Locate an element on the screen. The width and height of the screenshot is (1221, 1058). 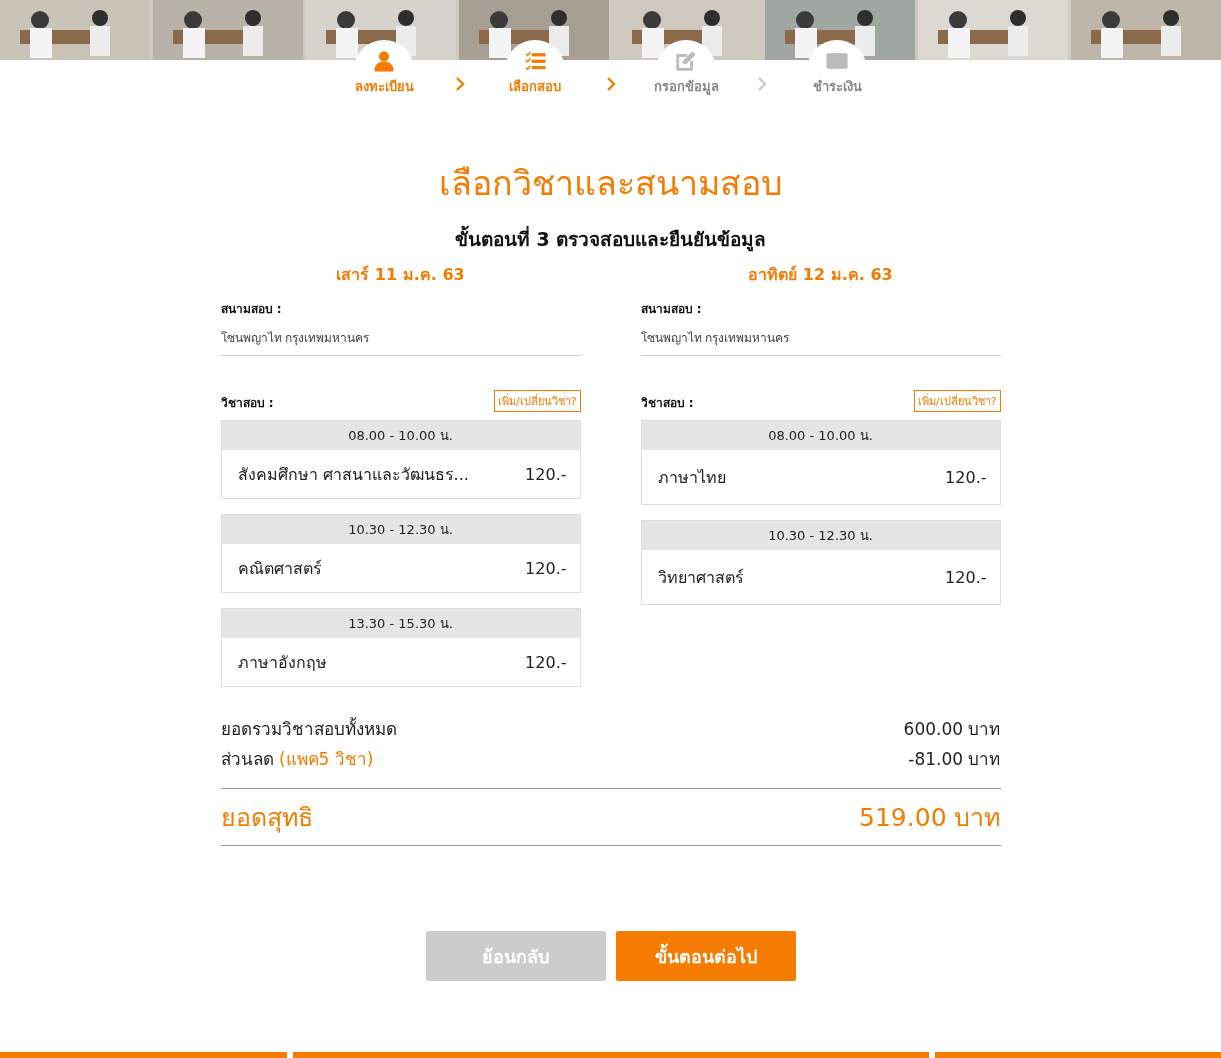
net-value: 519.00 บาท is located at coordinates (930, 818).